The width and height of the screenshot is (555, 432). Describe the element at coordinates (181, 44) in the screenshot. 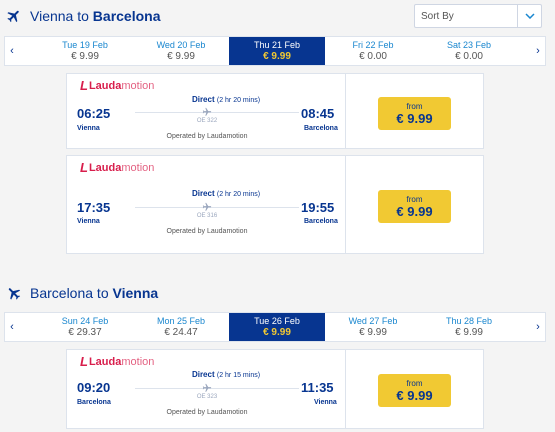

I see `date-label: Wed 20 Feb` at that location.